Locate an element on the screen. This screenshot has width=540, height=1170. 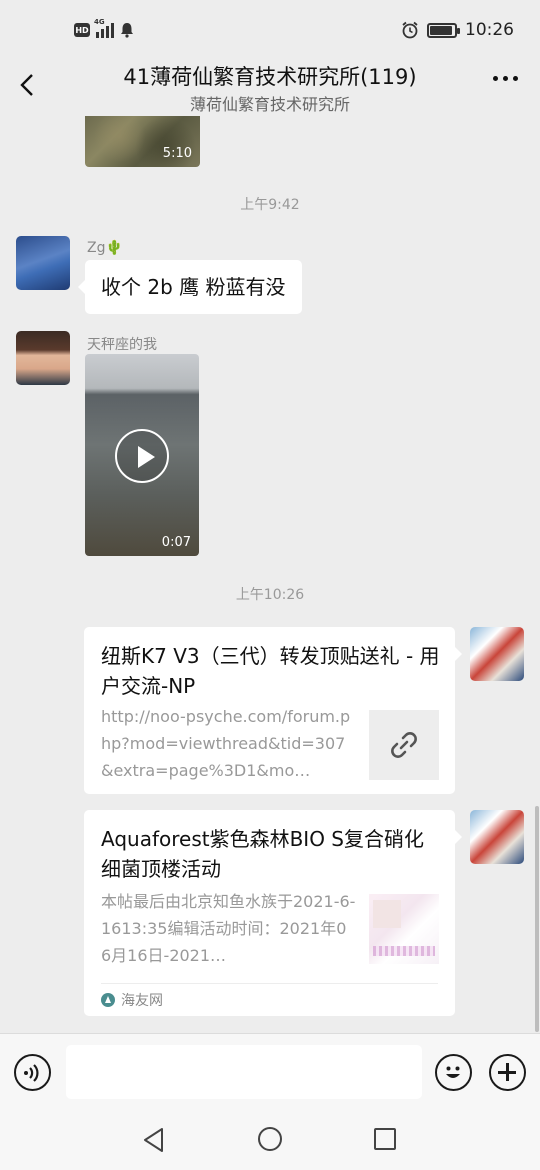
video-message: 0:07 is located at coordinates (142, 455).